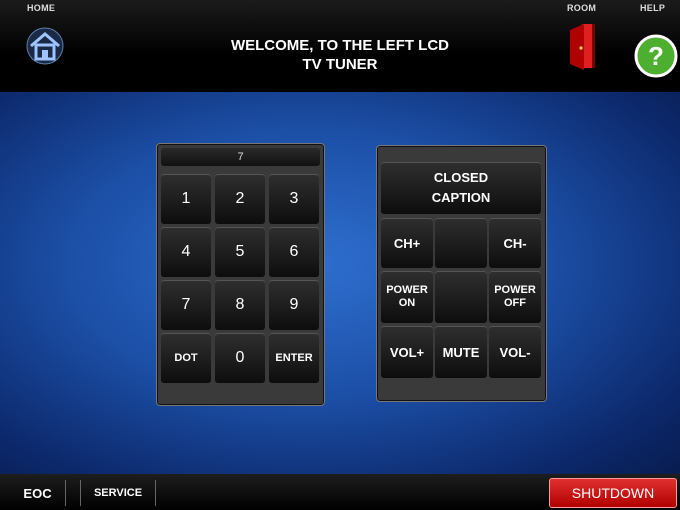 The image size is (680, 510). What do you see at coordinates (294, 252) in the screenshot?
I see `key-6: 6` at bounding box center [294, 252].